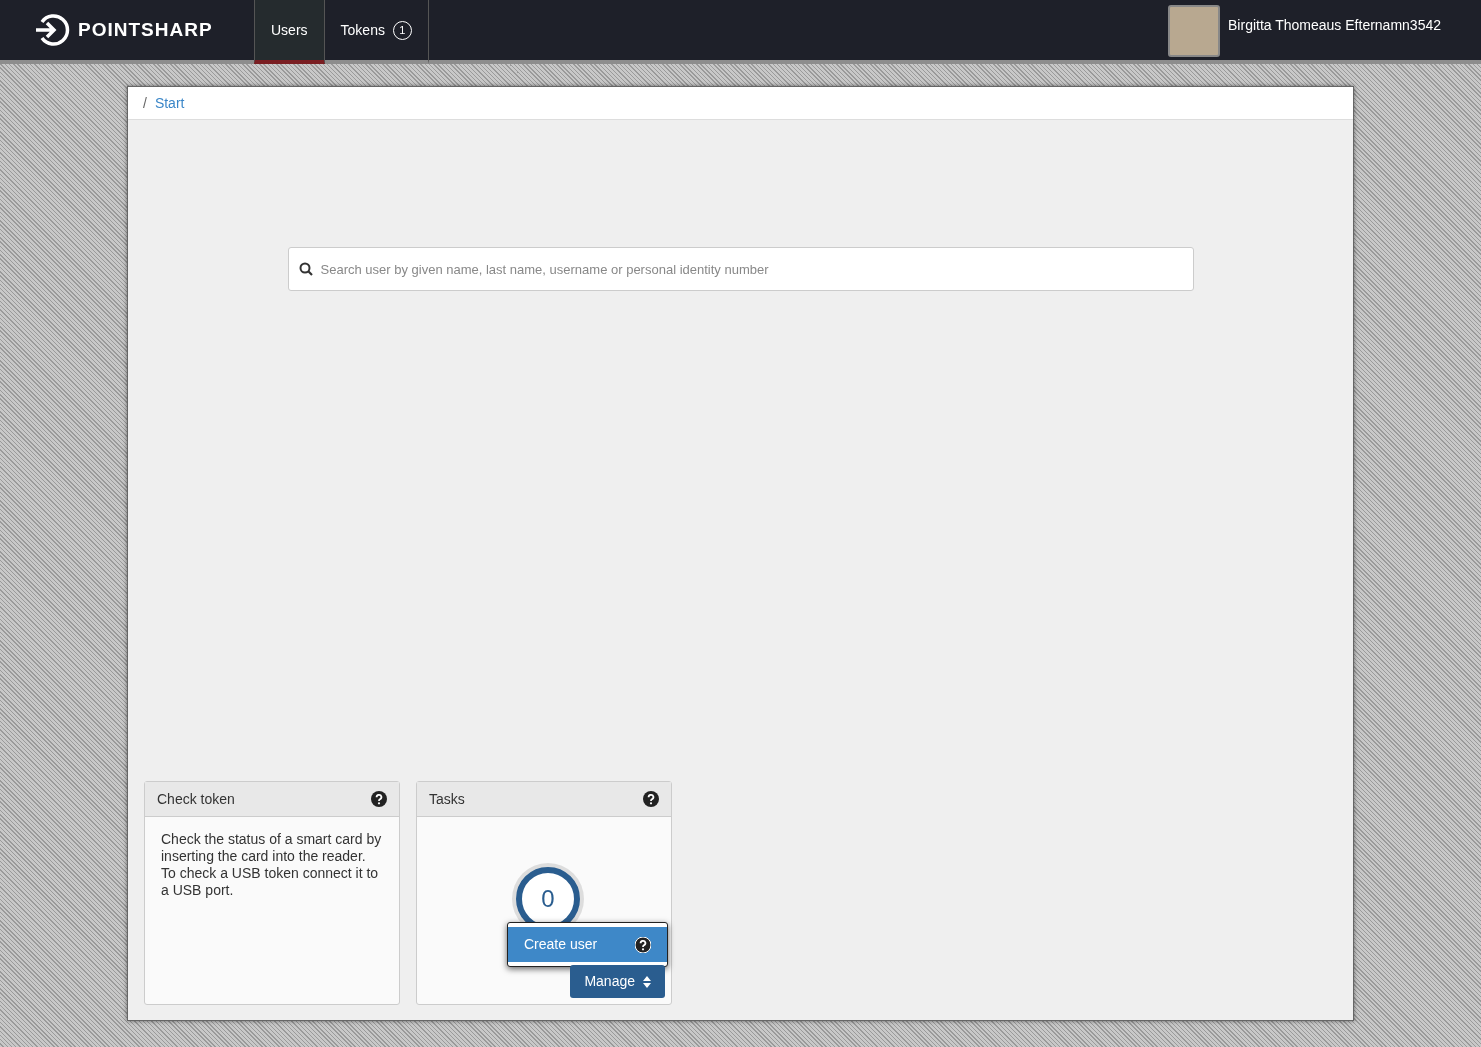 The image size is (1481, 1047). I want to click on user-name: Birgitta Thomeaus Efternamn3542, so click(1334, 25).